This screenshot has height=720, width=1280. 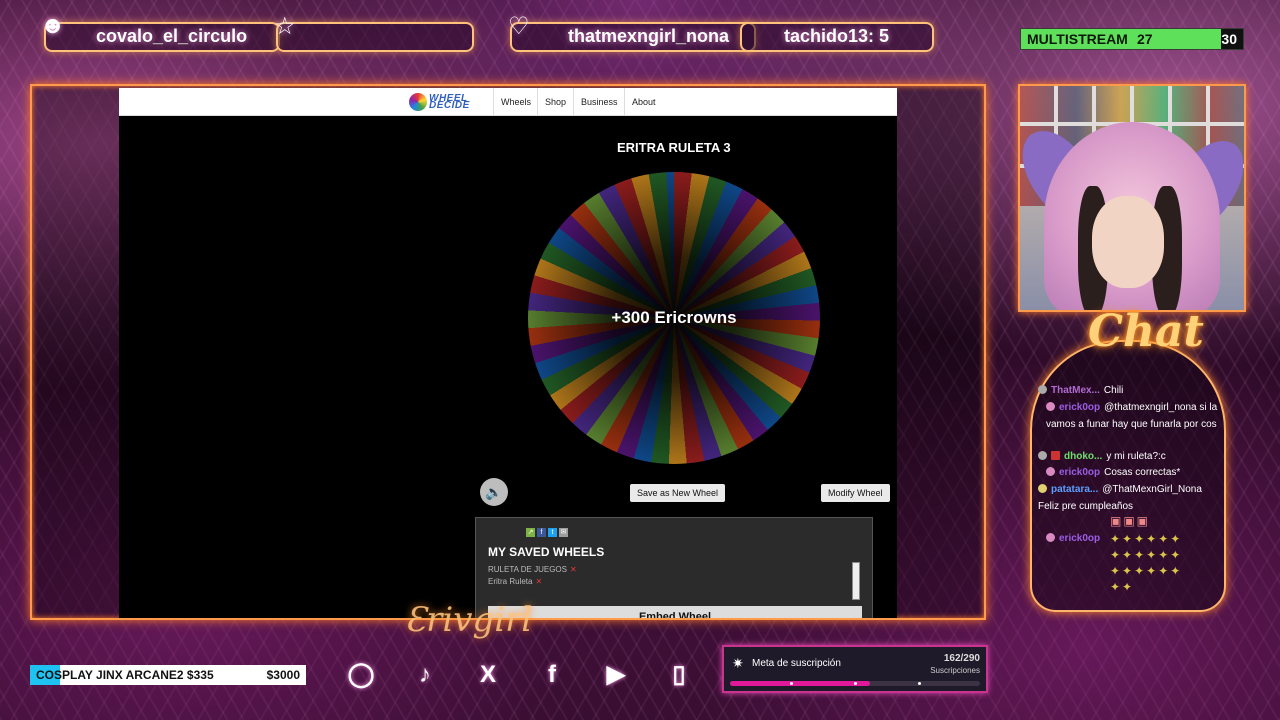 I want to click on sub-goal-unit: Suscripciones, so click(x=955, y=670).